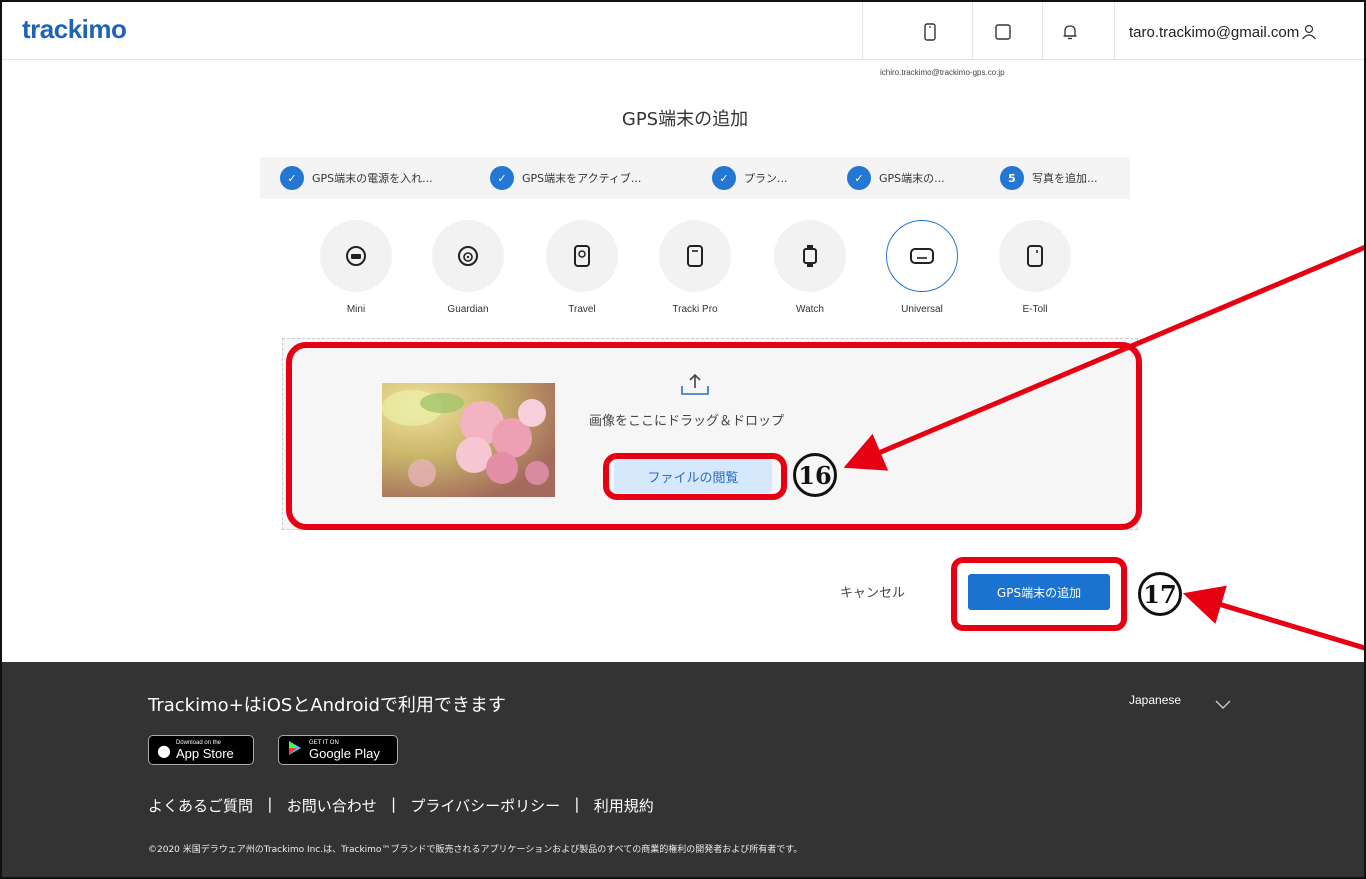 The height and width of the screenshot is (879, 1366). I want to click on apple-icon: ●, so click(164, 750).